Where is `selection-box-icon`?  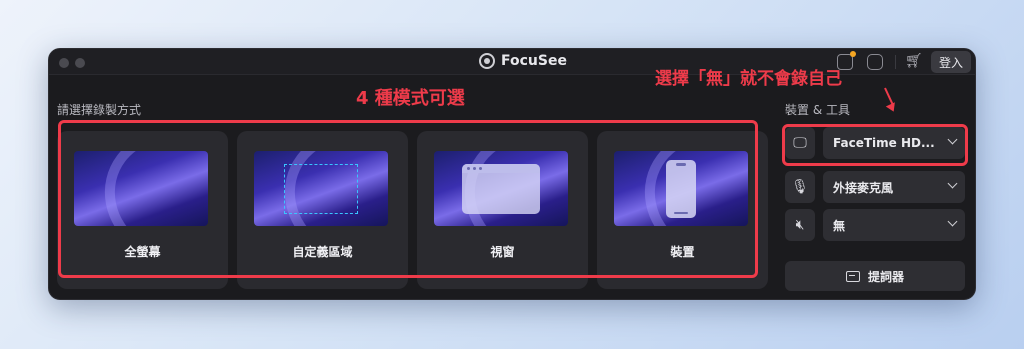 selection-box-icon is located at coordinates (321, 189).